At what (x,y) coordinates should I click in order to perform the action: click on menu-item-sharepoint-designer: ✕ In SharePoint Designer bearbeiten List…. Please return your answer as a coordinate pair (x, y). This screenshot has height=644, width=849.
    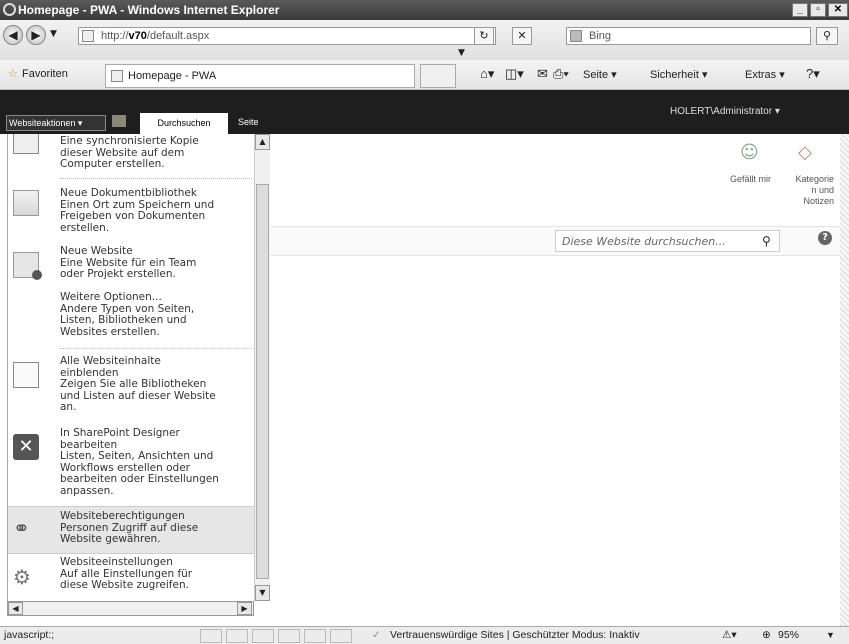
    Looking at the image, I should click on (131, 466).